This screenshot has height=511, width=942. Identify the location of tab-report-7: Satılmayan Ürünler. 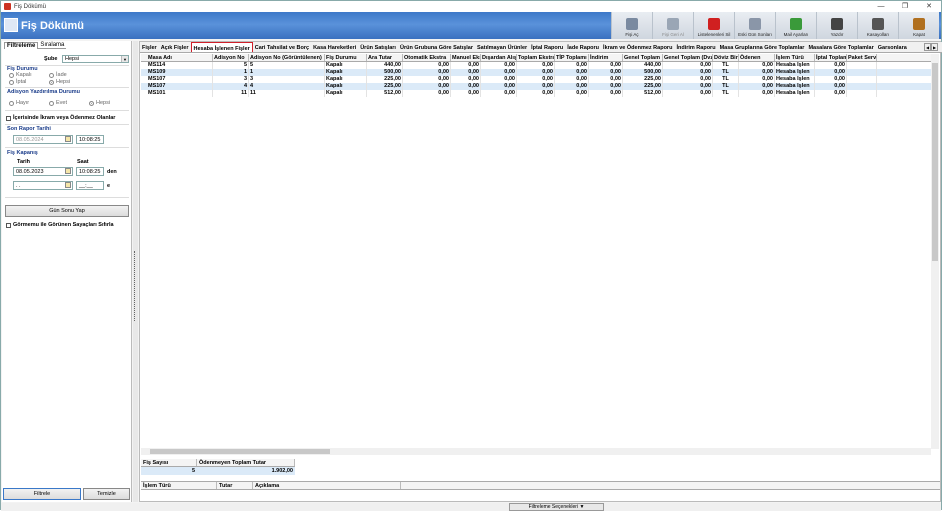
(502, 47).